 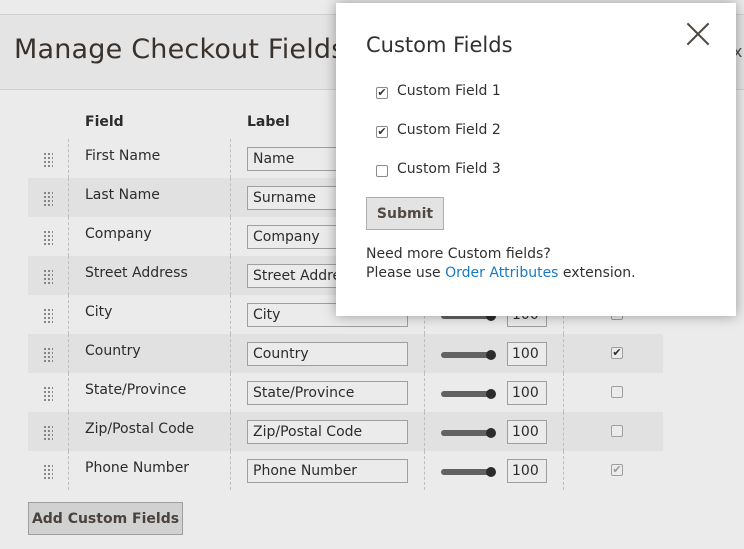 I want to click on note-prefix: Please use, so click(x=406, y=273).